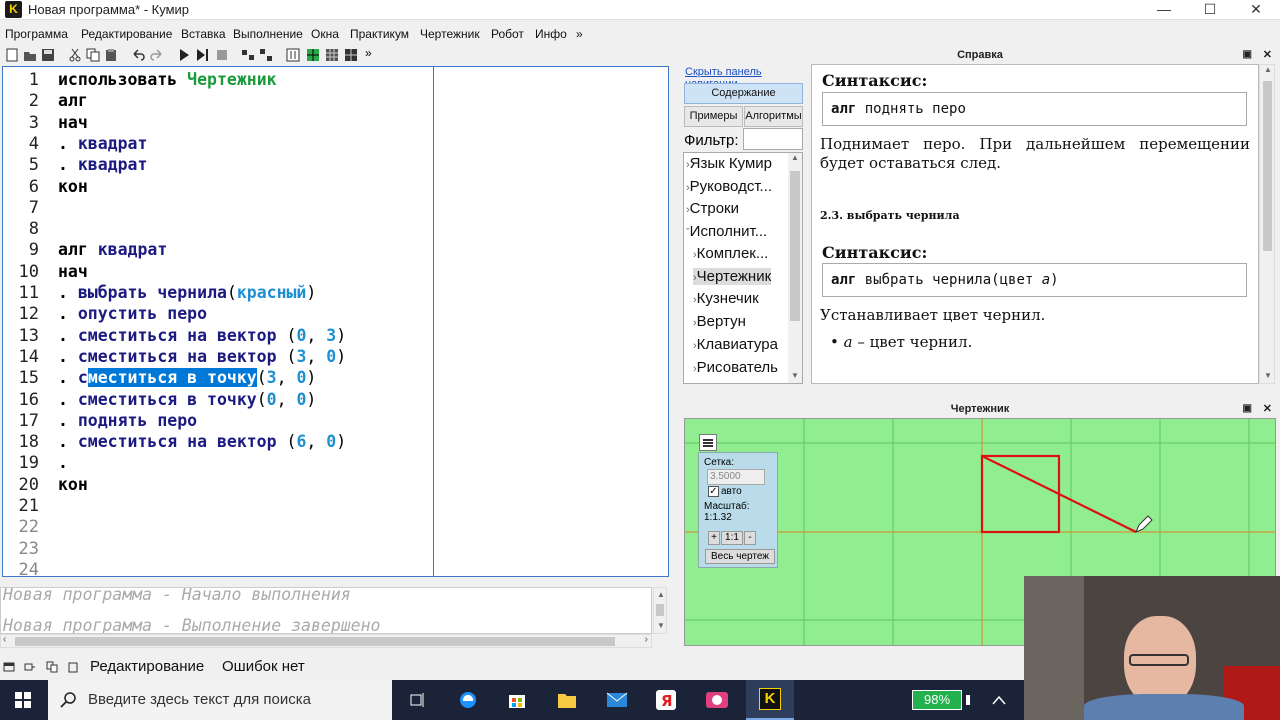 This screenshot has width=1280, height=720. What do you see at coordinates (729, 163) in the screenshot?
I see `tree-item-kumir-language: ›Язык Кумир` at bounding box center [729, 163].